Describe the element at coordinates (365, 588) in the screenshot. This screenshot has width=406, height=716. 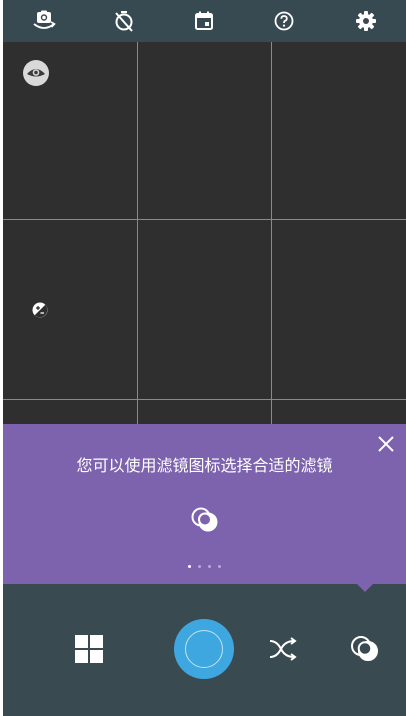
I see `tip-pointer` at that location.